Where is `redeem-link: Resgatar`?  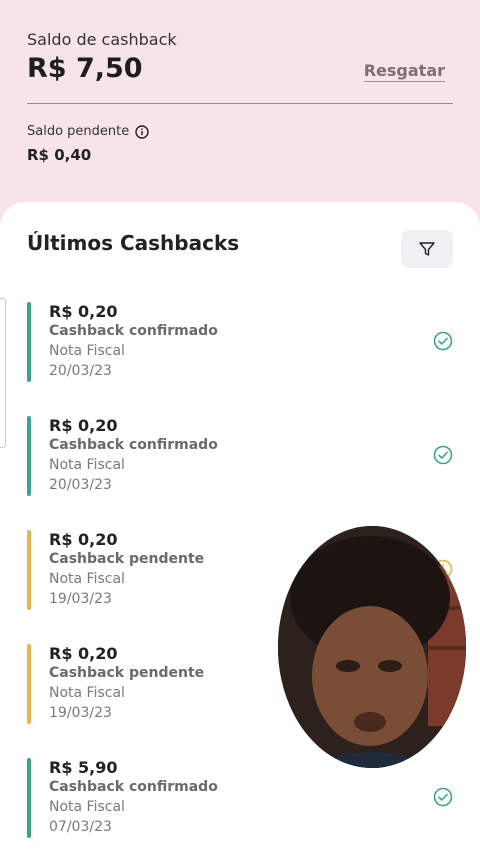
redeem-link: Resgatar is located at coordinates (404, 71).